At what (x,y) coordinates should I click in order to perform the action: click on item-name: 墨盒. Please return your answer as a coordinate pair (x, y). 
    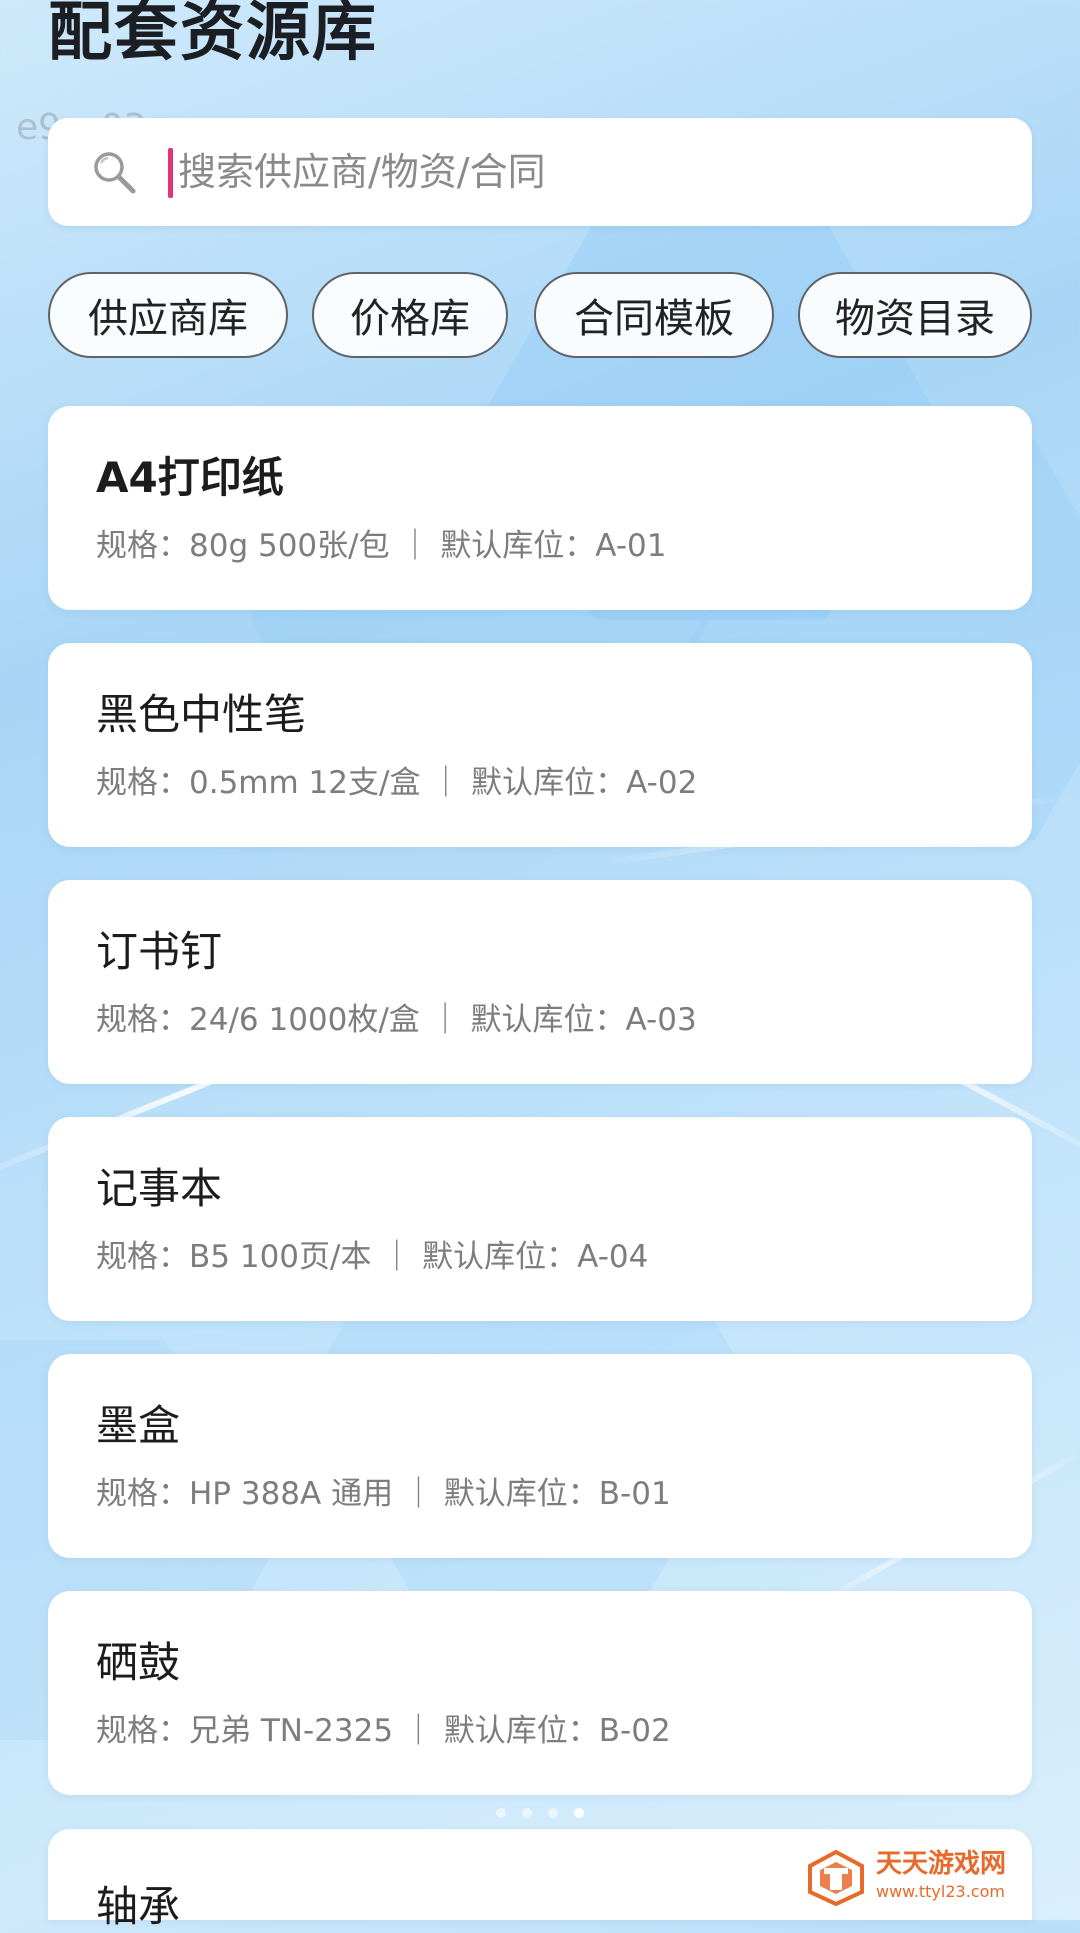
    Looking at the image, I should click on (138, 1425).